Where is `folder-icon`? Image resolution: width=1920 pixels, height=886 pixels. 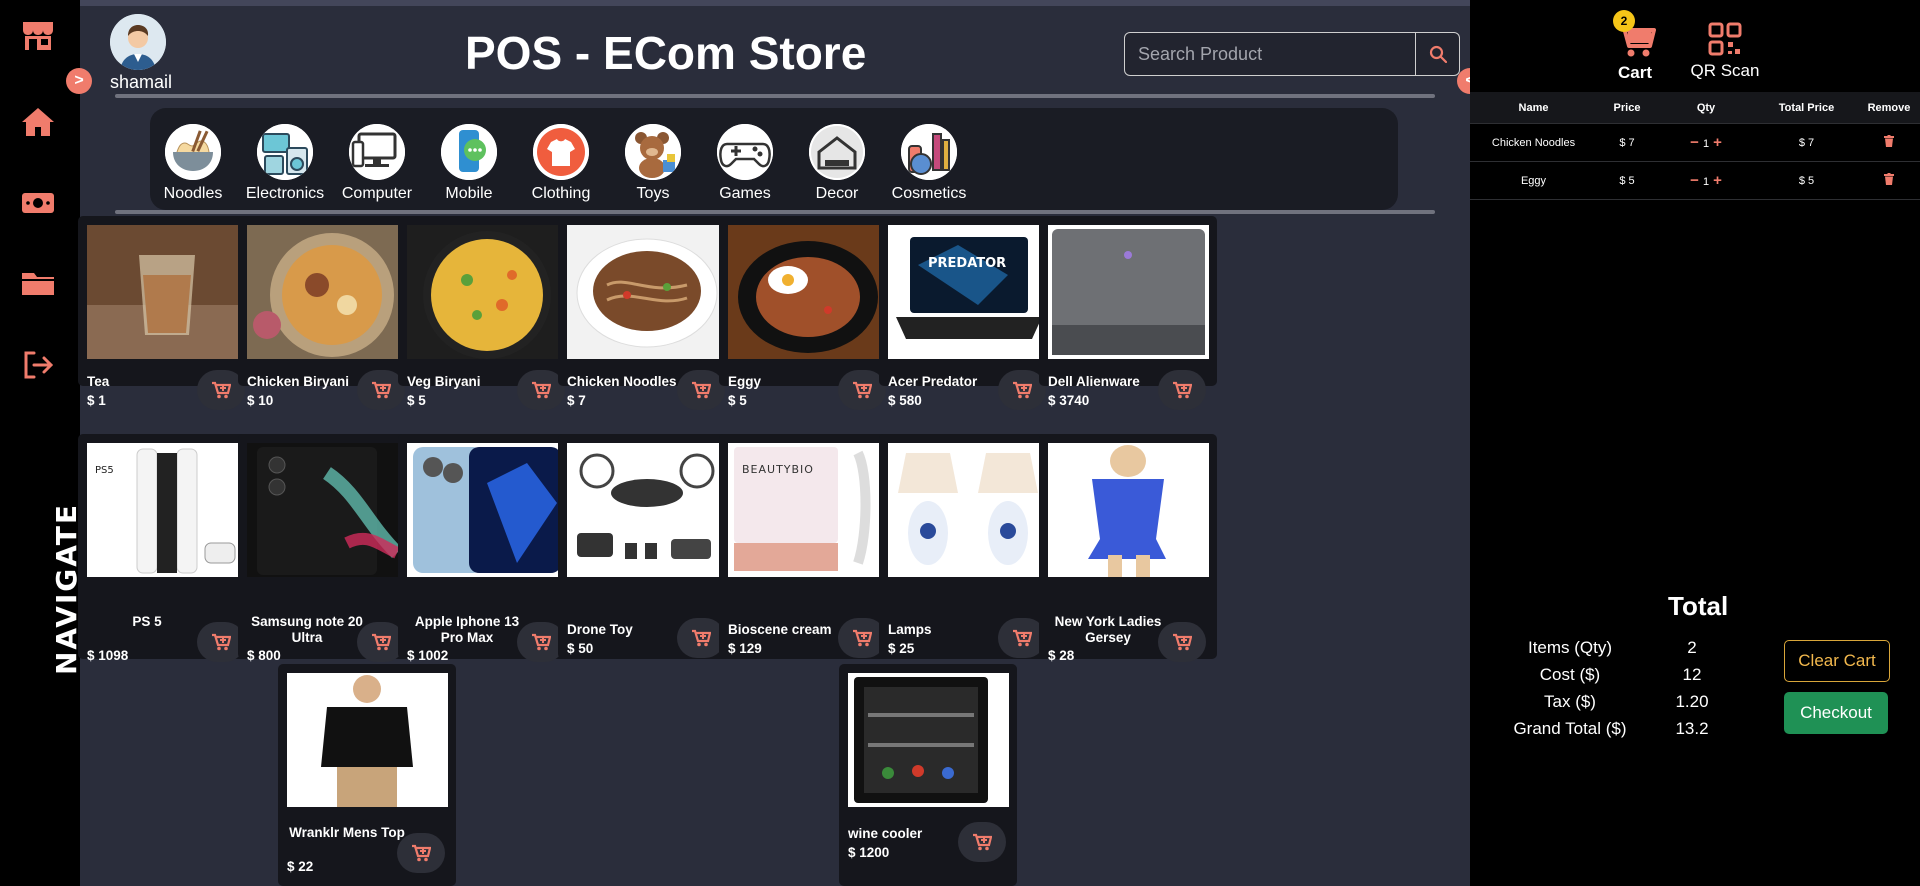
folder-icon is located at coordinates (38, 283).